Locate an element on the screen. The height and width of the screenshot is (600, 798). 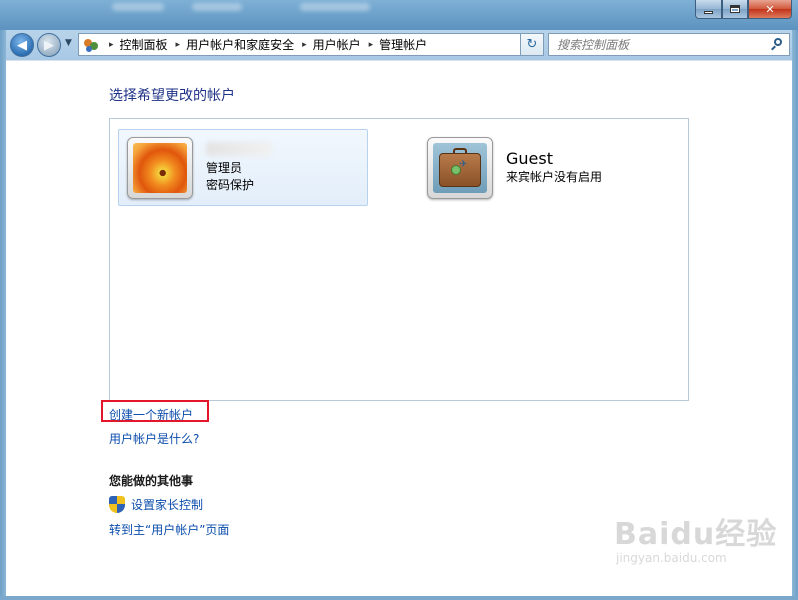
recent-pages-dropdown: ▼ is located at coordinates (68, 43).